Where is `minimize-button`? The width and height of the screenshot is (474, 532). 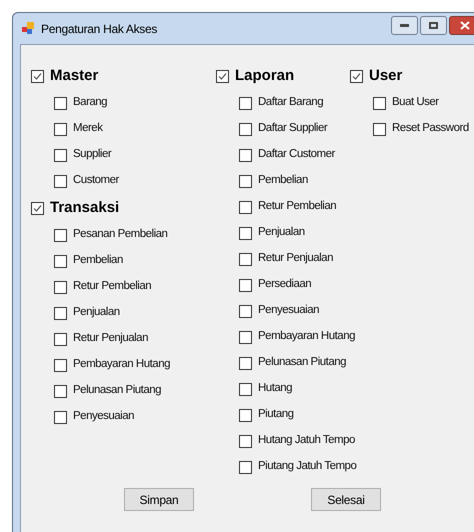
minimize-button is located at coordinates (404, 25).